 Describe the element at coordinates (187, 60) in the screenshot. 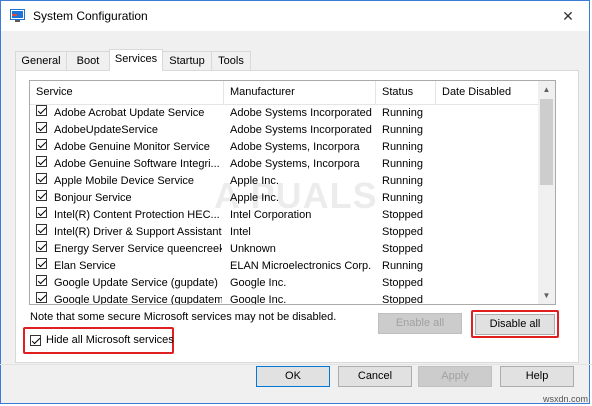

I see `tab-startup: Startup` at that location.